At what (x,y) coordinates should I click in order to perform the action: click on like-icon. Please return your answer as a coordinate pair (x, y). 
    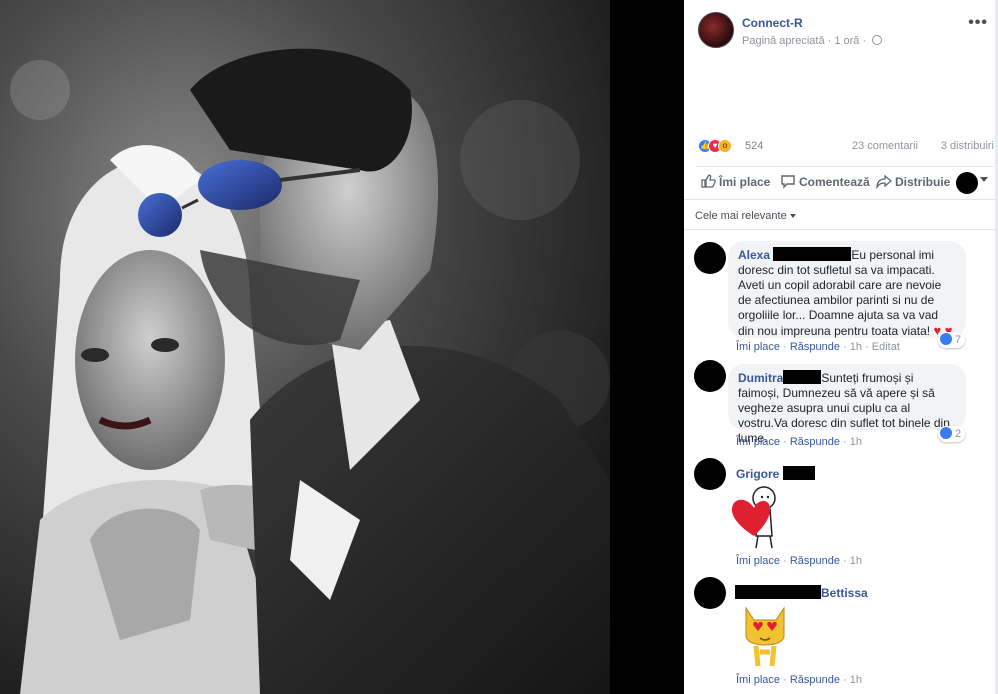
    Looking at the image, I should click on (708, 181).